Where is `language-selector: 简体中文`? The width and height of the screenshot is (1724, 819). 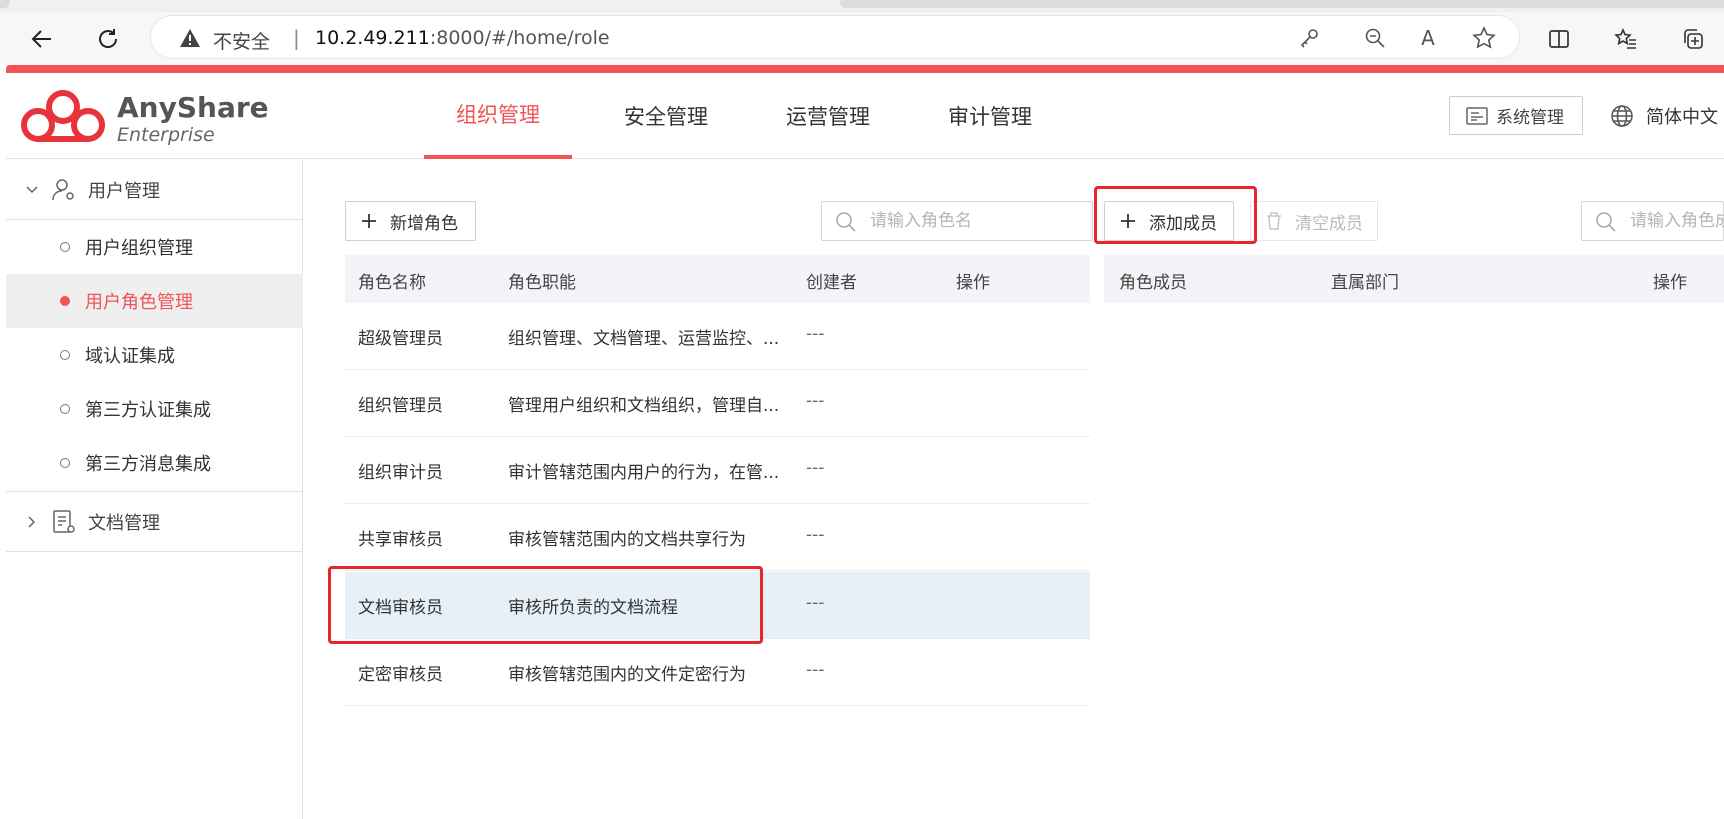
language-selector: 简体中文 is located at coordinates (1664, 115).